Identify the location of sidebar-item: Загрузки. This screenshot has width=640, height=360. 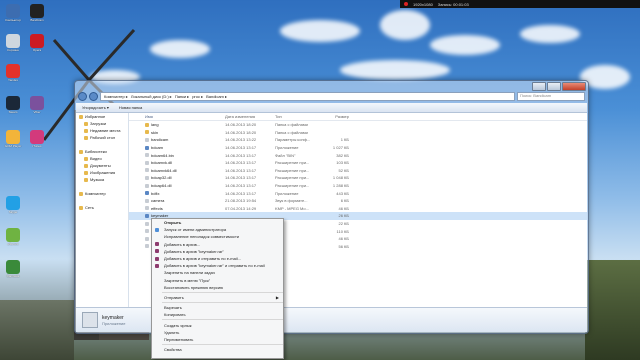
(102, 123).